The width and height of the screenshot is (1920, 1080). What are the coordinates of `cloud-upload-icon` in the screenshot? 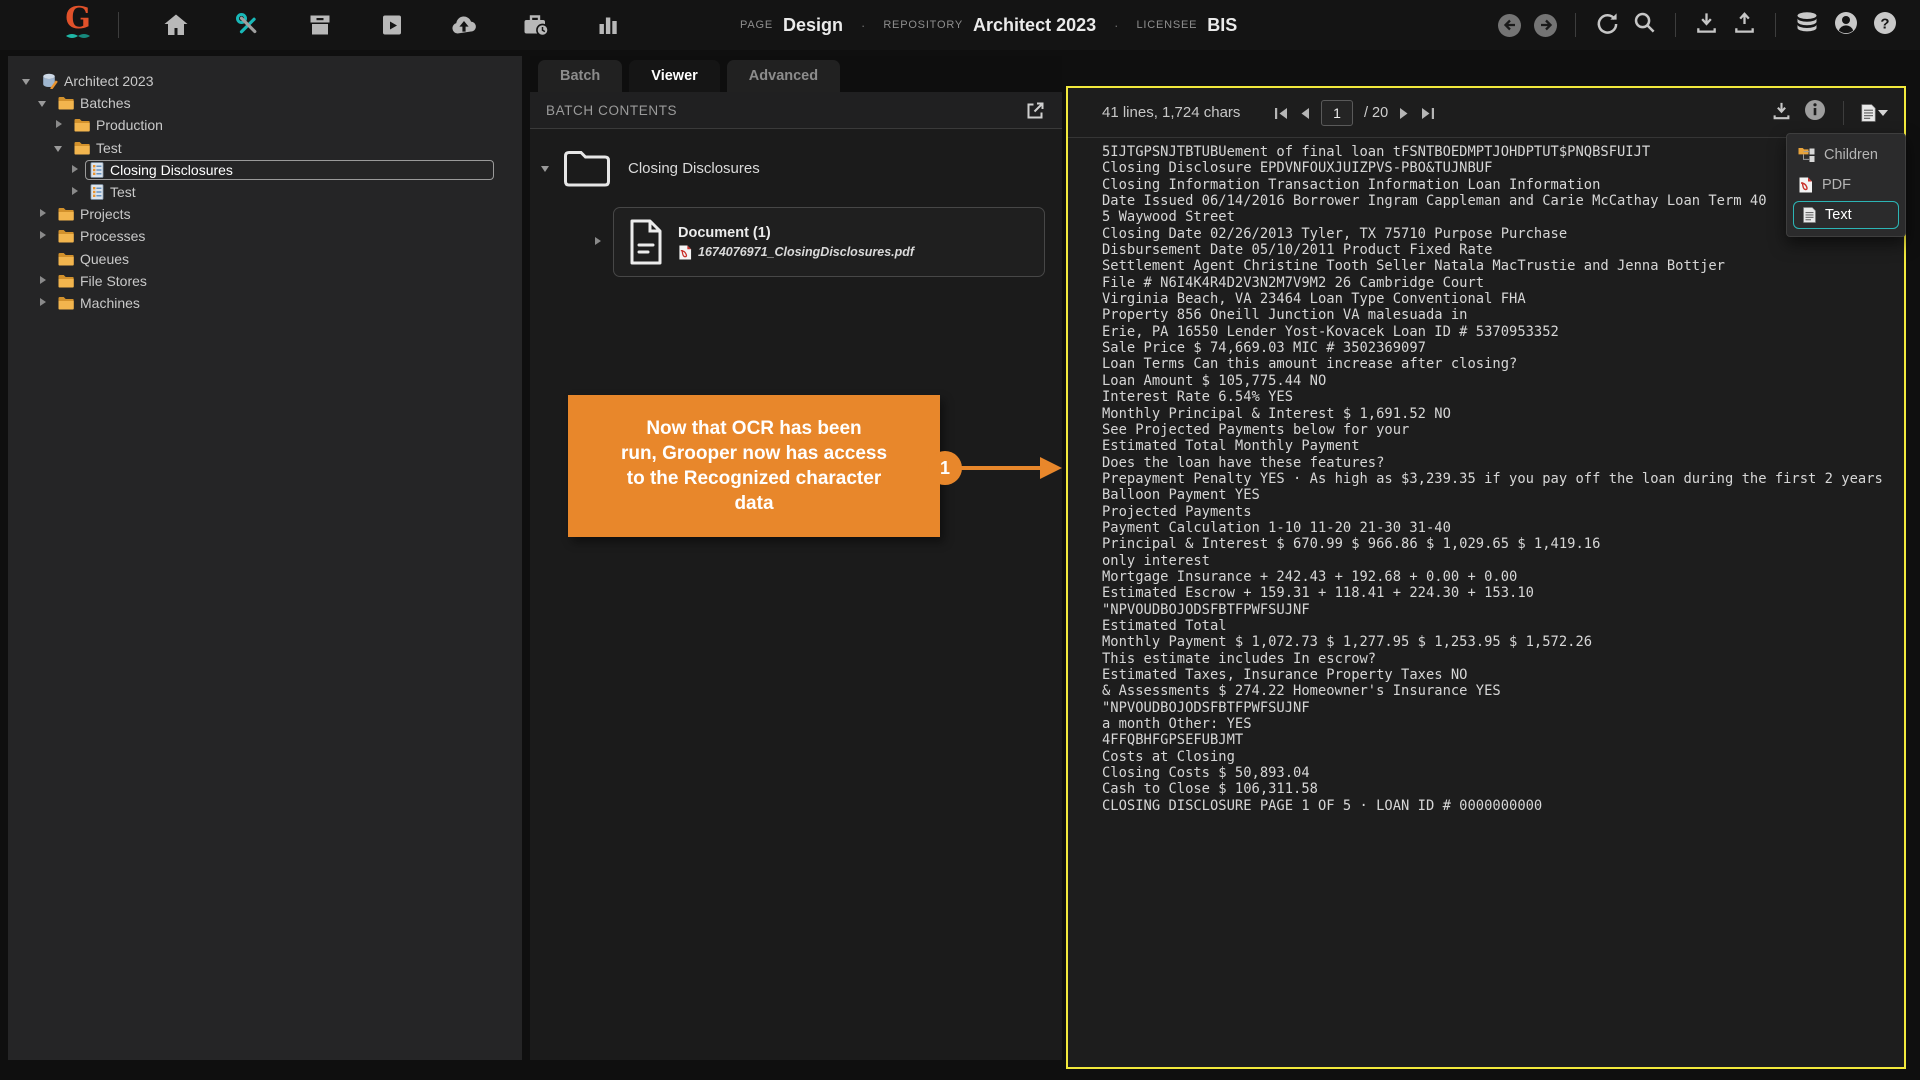 It's located at (464, 25).